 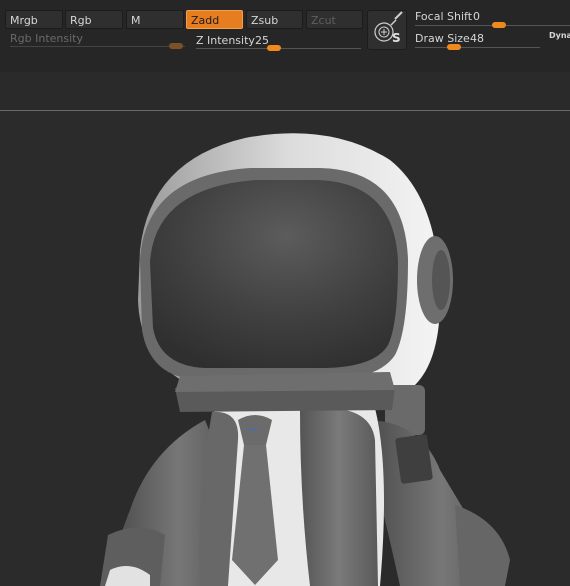 I want to click on zsub-button: Zsub, so click(x=274, y=19).